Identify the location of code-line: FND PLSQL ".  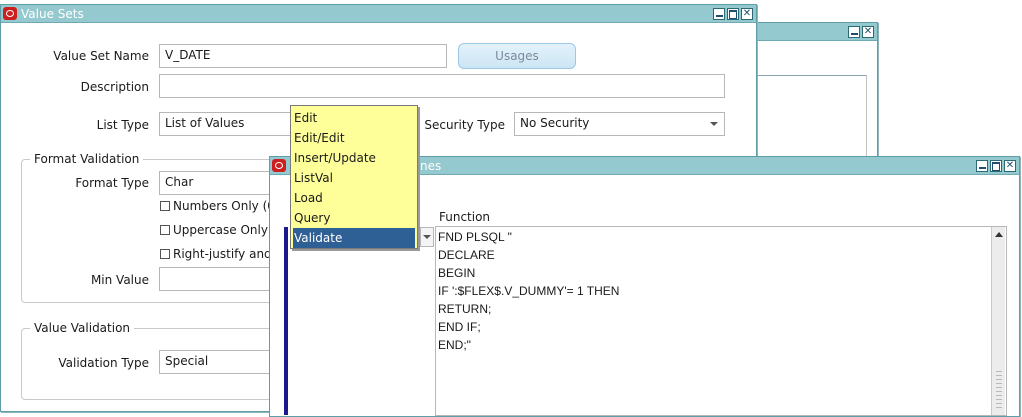
(475, 237).